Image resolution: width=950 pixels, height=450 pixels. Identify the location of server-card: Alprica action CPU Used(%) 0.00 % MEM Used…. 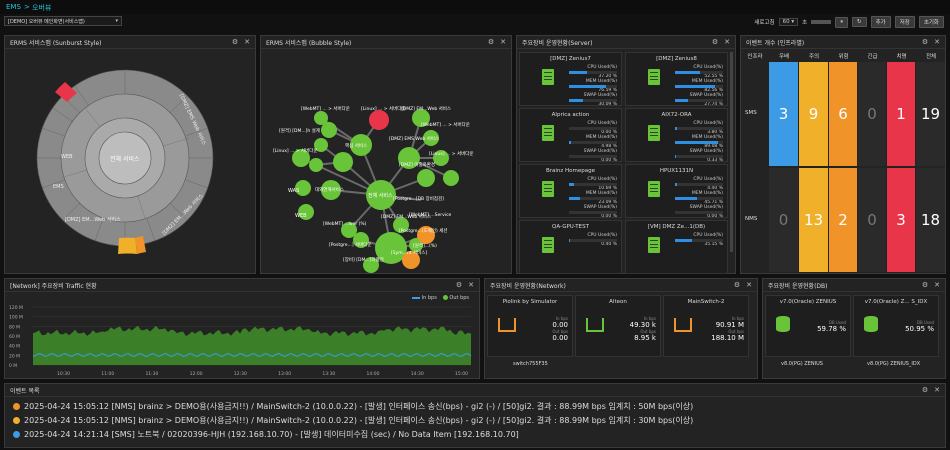
(570, 135).